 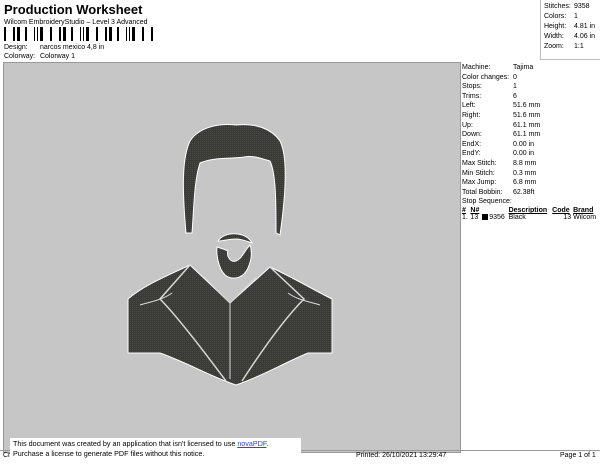 I want to click on table-header-row: # N# Description Code Brand, so click(x=530, y=210).